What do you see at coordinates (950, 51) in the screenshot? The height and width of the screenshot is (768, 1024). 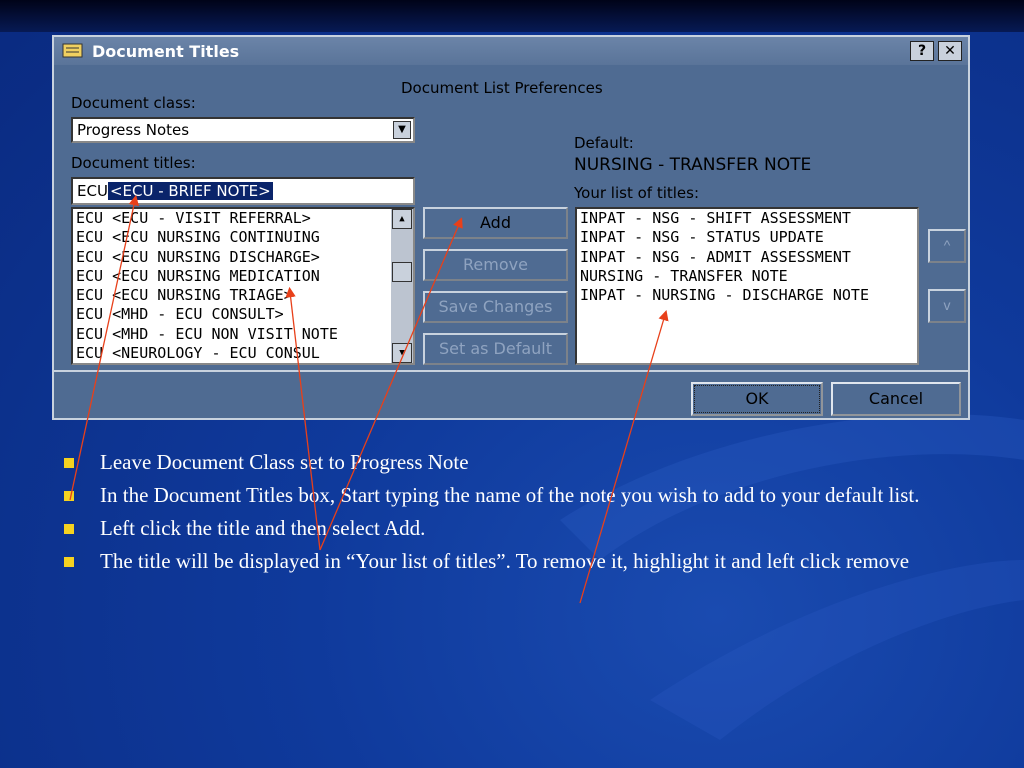 I see `close-button: ✕` at bounding box center [950, 51].